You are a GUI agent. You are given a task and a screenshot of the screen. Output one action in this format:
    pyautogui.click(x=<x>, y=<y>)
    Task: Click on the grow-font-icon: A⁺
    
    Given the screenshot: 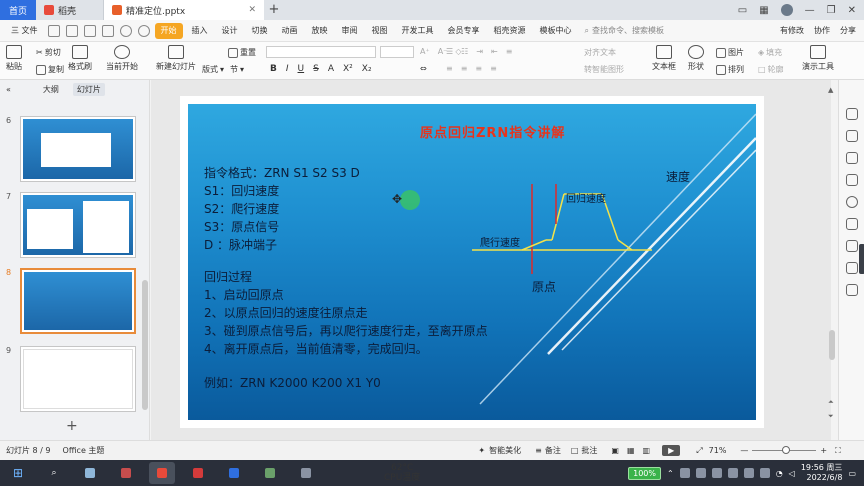 What is the action you would take?
    pyautogui.click(x=425, y=51)
    